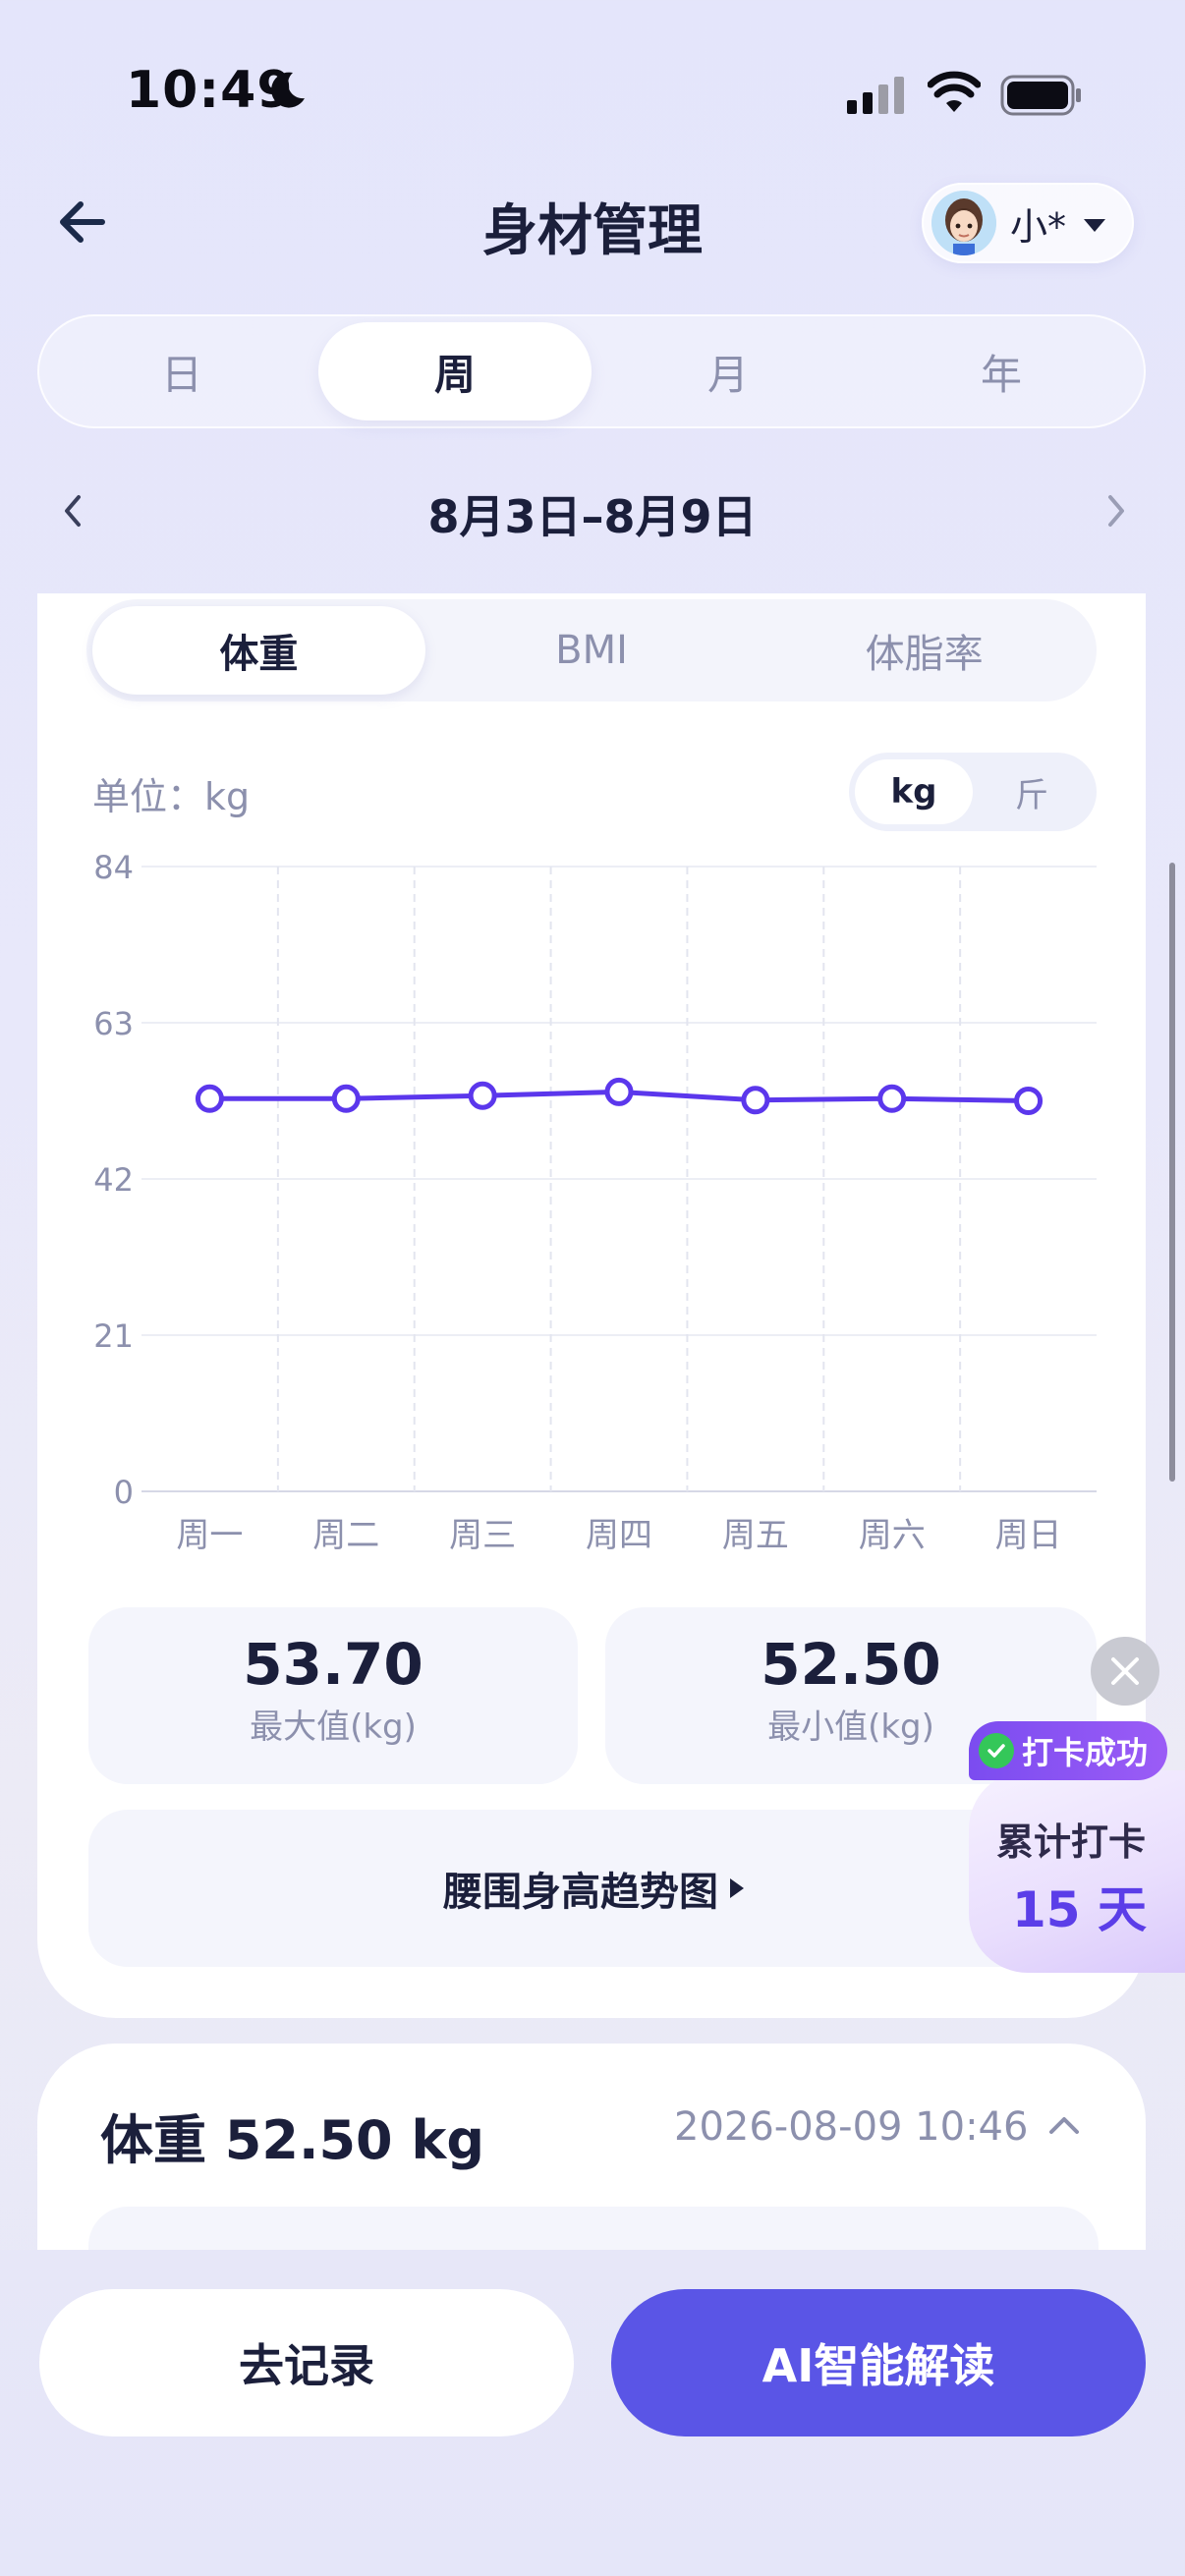 The height and width of the screenshot is (2576, 1185). What do you see at coordinates (292, 2140) in the screenshot?
I see `record-title: 体重 52.50 kg` at bounding box center [292, 2140].